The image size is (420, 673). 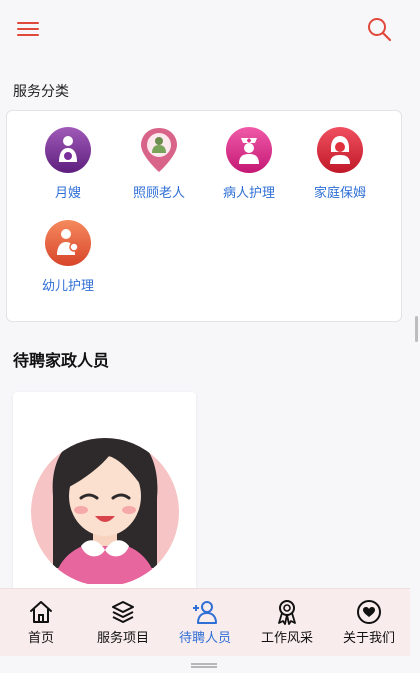 What do you see at coordinates (68, 150) in the screenshot?
I see `mother-baby-icon` at bounding box center [68, 150].